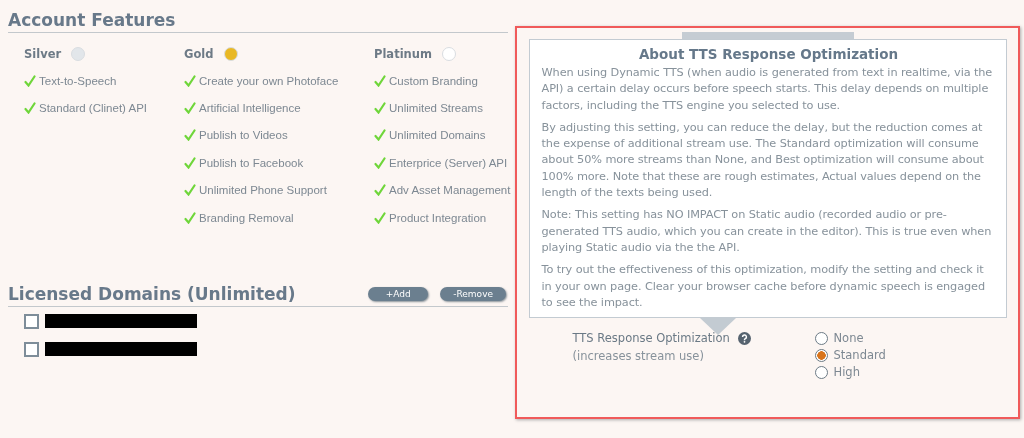 Image resolution: width=1024 pixels, height=438 pixels. What do you see at coordinates (768, 54) in the screenshot?
I see `tooltip-title: About TTS Response Optimization` at bounding box center [768, 54].